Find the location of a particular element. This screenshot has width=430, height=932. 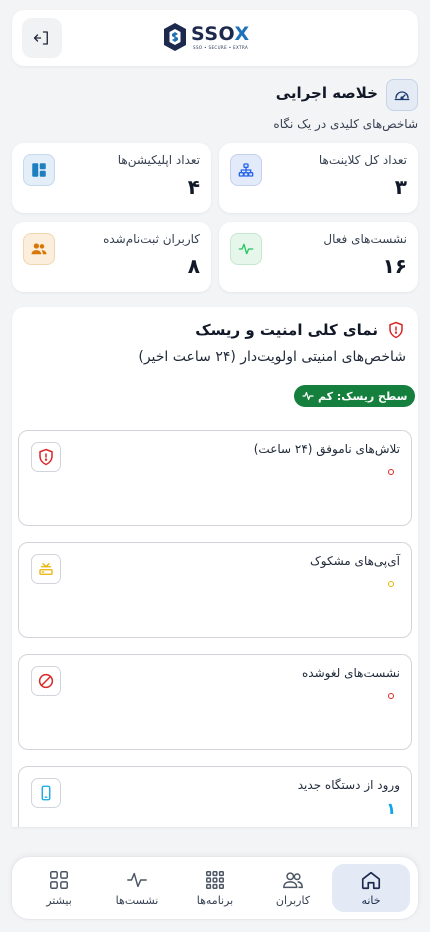

stat-value: ۸ is located at coordinates (193, 266).